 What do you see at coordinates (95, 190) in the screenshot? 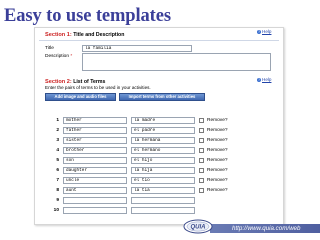
I see `term-input: aunt` at bounding box center [95, 190].